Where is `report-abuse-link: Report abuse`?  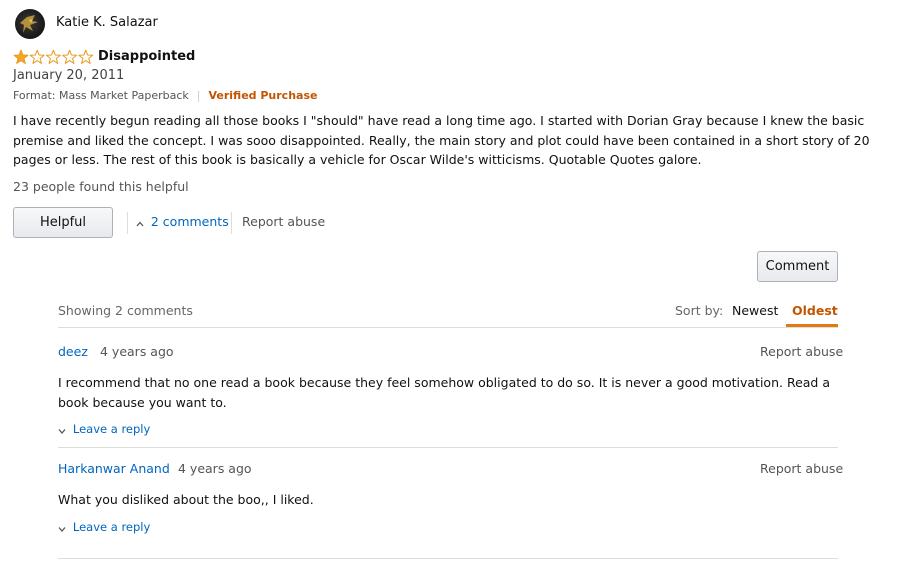
report-abuse-link: Report abuse is located at coordinates (283, 221).